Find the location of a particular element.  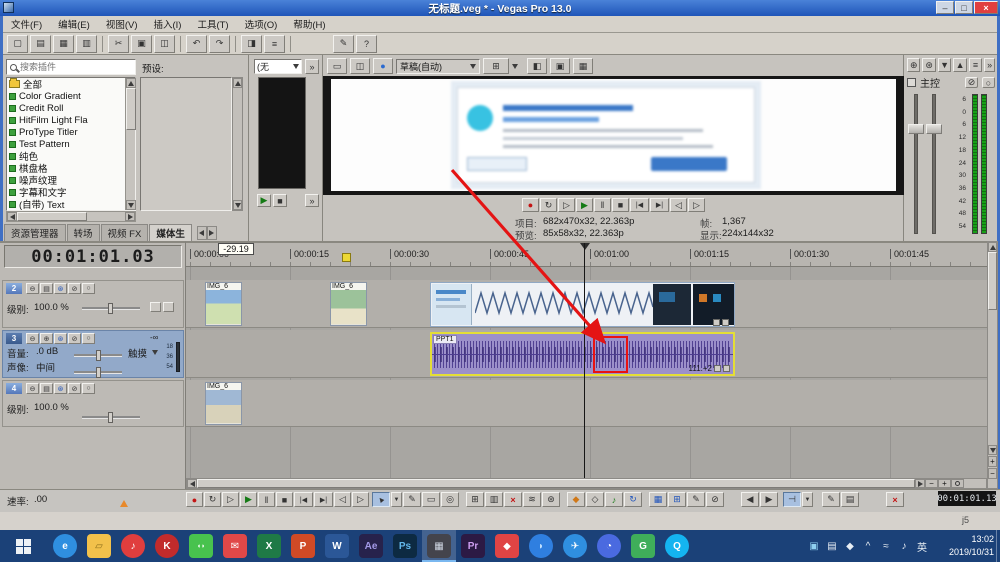

close-button: × is located at coordinates (986, 7).